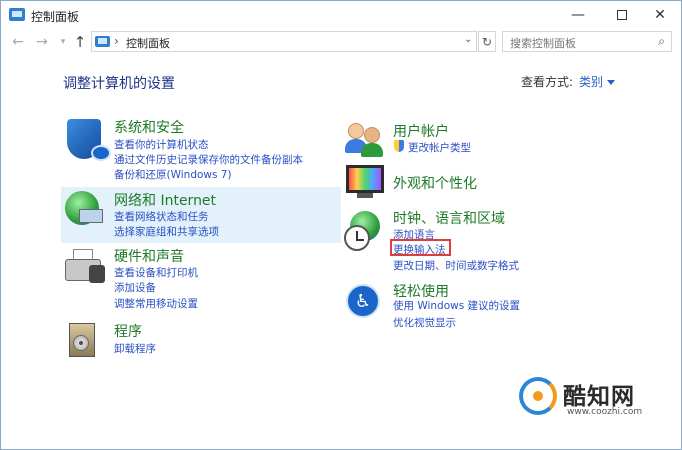 This screenshot has height=450, width=682. Describe the element at coordinates (439, 147) in the screenshot. I see `link-change-account-type: 更改帐户类型` at that location.